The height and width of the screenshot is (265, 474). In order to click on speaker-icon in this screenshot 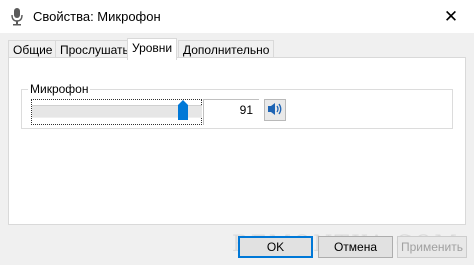, I will do `click(275, 110)`.